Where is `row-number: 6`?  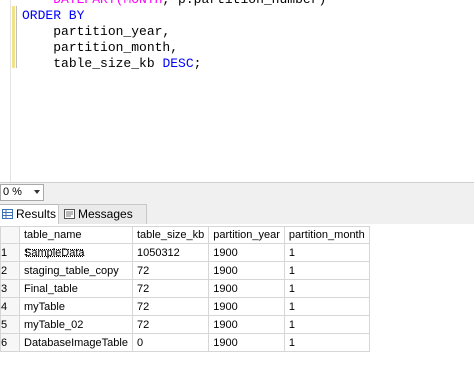 row-number: 6 is located at coordinates (10, 342).